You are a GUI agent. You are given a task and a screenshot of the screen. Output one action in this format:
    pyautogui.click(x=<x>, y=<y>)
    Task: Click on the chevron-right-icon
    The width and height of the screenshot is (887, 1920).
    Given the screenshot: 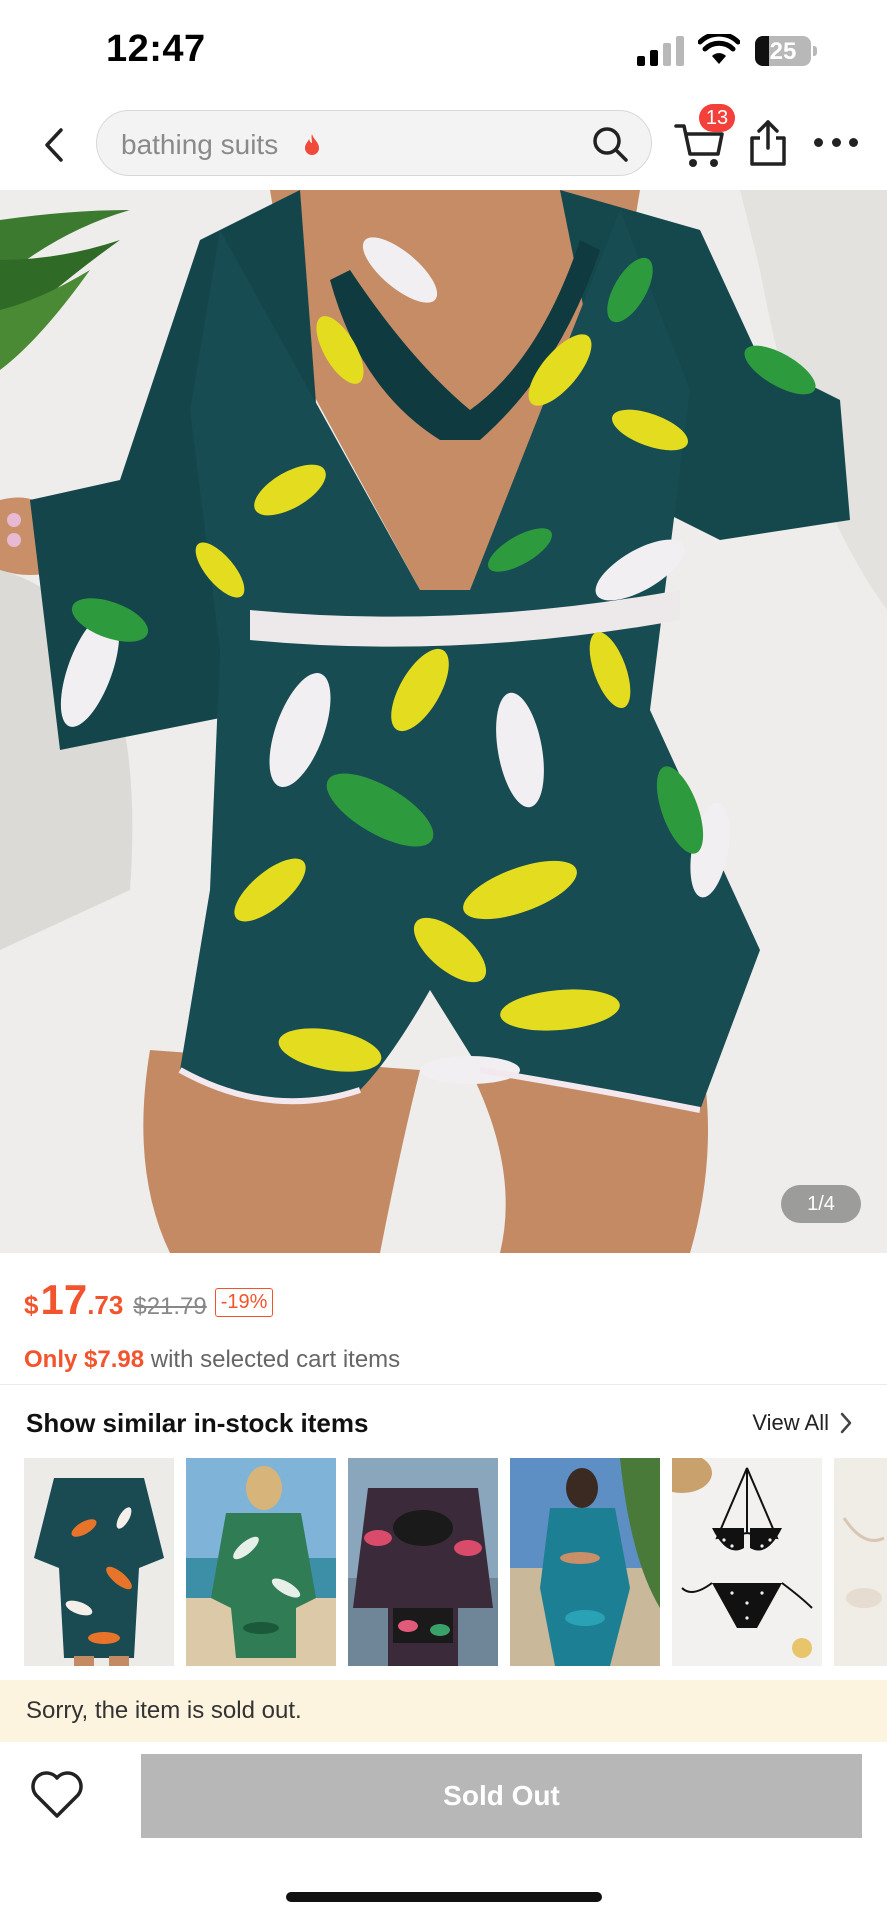 What is the action you would take?
    pyautogui.click(x=846, y=1423)
    